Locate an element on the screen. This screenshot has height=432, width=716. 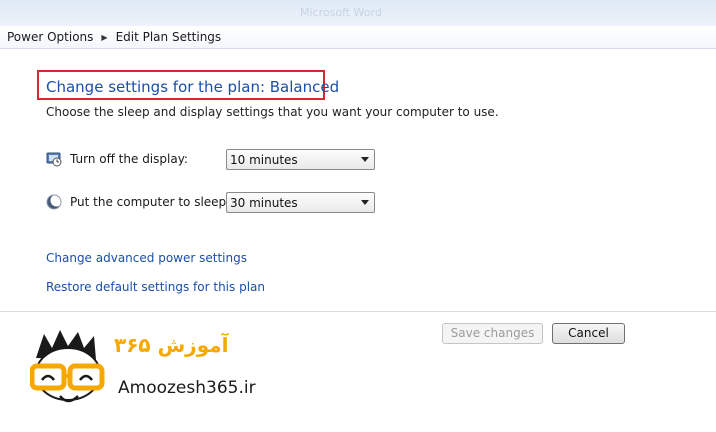
brand-persian-text: آموزش ۳۶۵ is located at coordinates (171, 345).